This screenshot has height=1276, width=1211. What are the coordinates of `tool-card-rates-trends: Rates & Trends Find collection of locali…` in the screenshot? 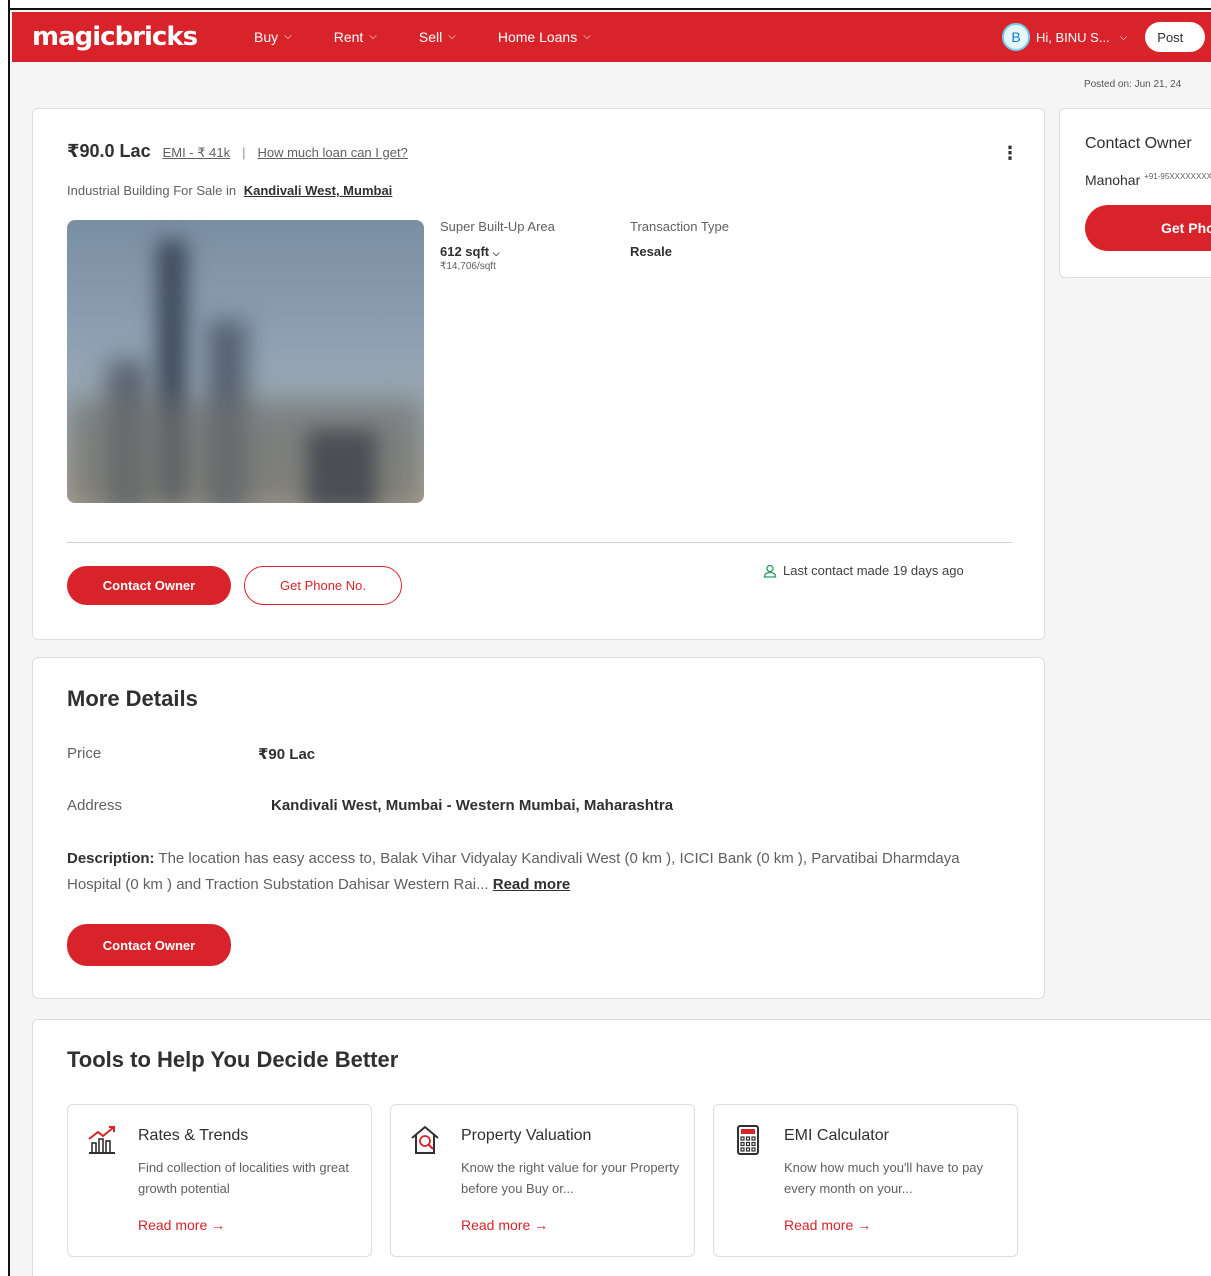 It's located at (219, 1180).